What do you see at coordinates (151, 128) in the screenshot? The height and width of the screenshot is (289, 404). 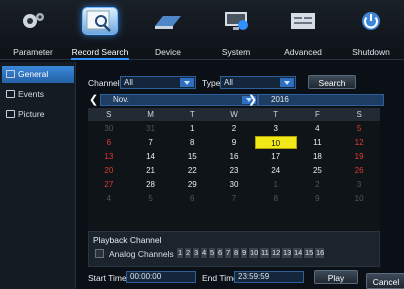 I see `calendar-day: 31` at bounding box center [151, 128].